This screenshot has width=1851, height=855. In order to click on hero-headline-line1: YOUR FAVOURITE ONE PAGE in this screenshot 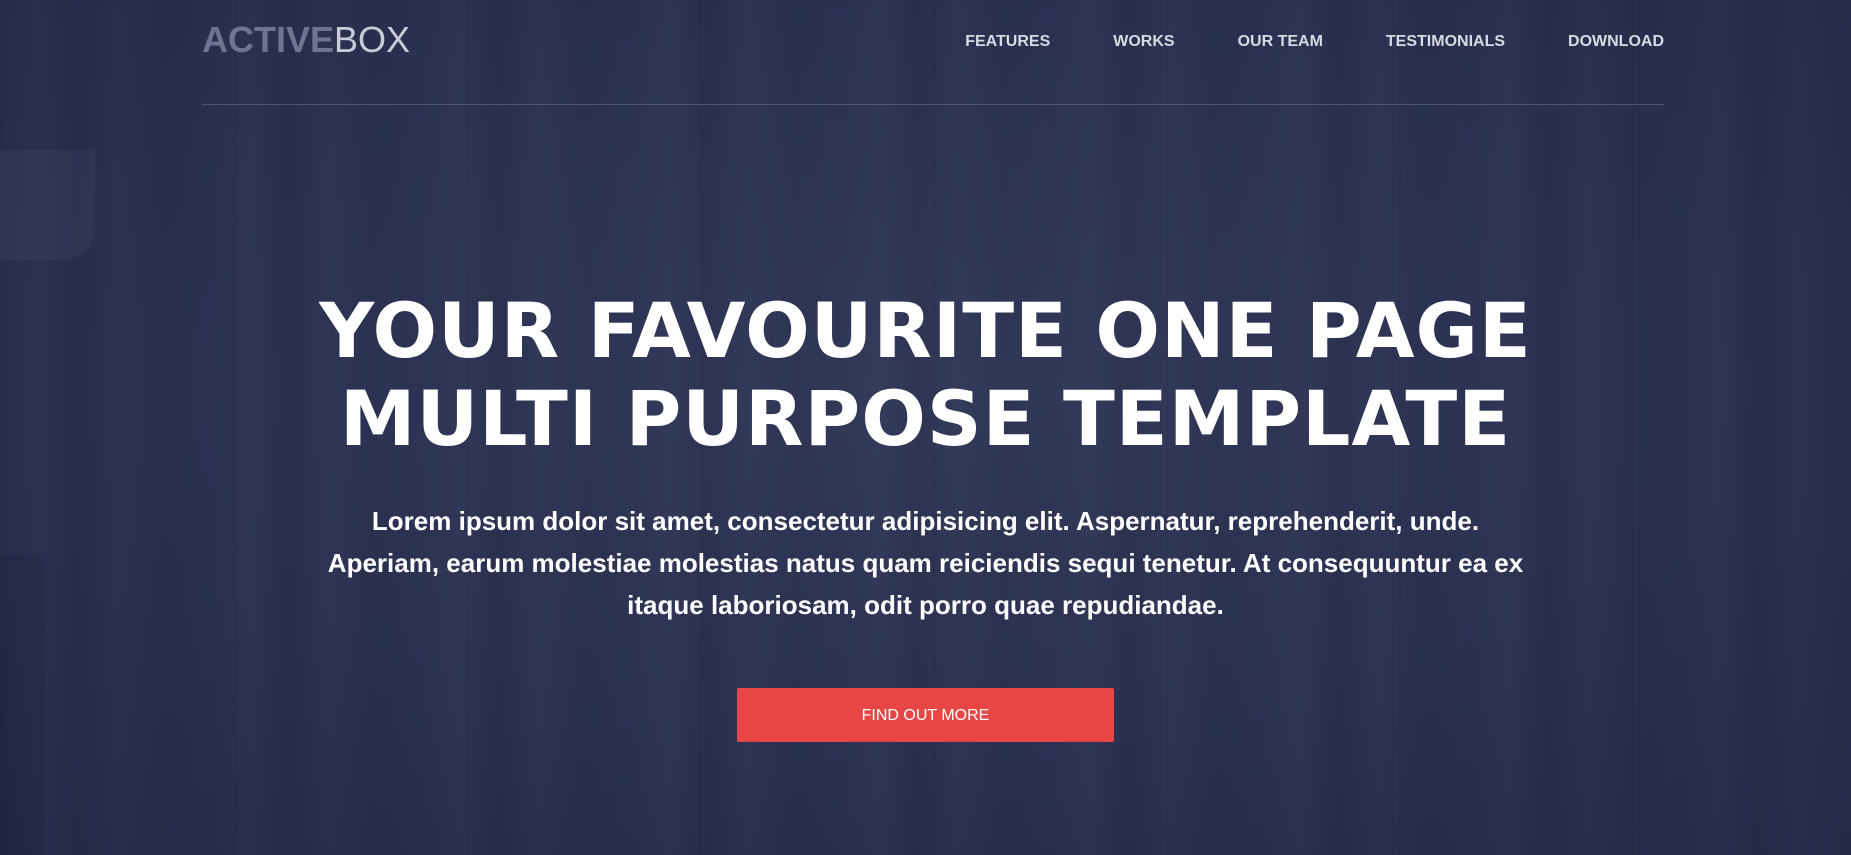, I will do `click(925, 330)`.